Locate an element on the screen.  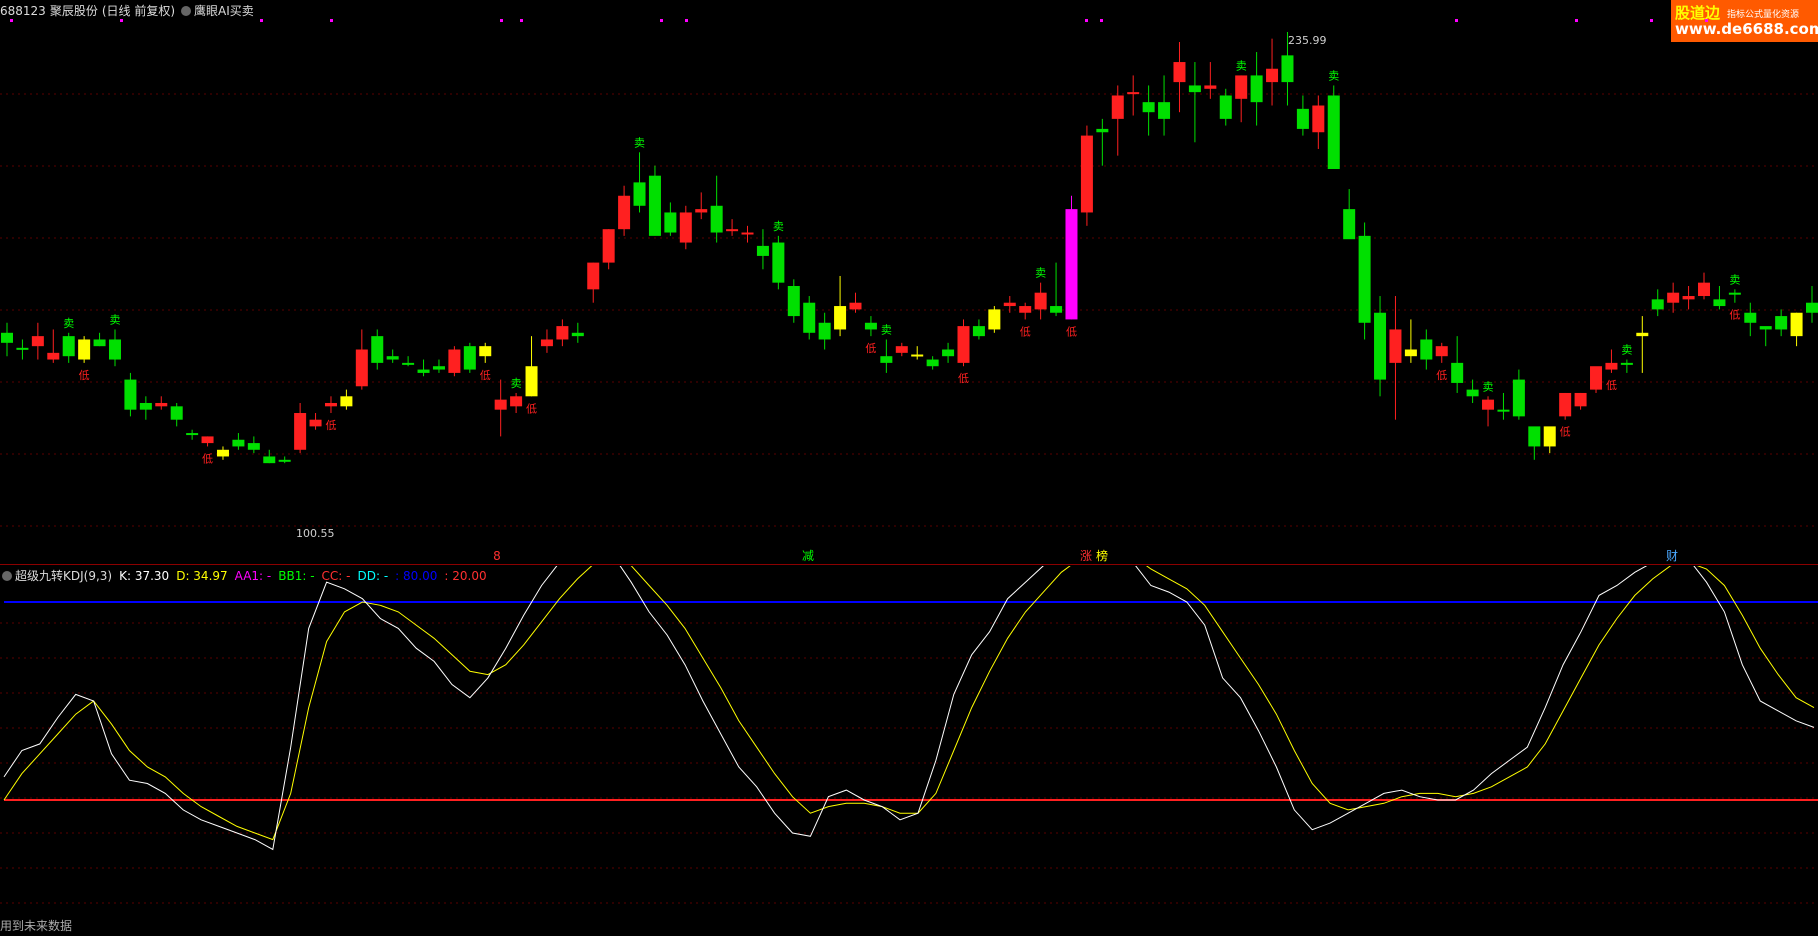
bottom-event-mark: 榜 is located at coordinates (1102, 555).